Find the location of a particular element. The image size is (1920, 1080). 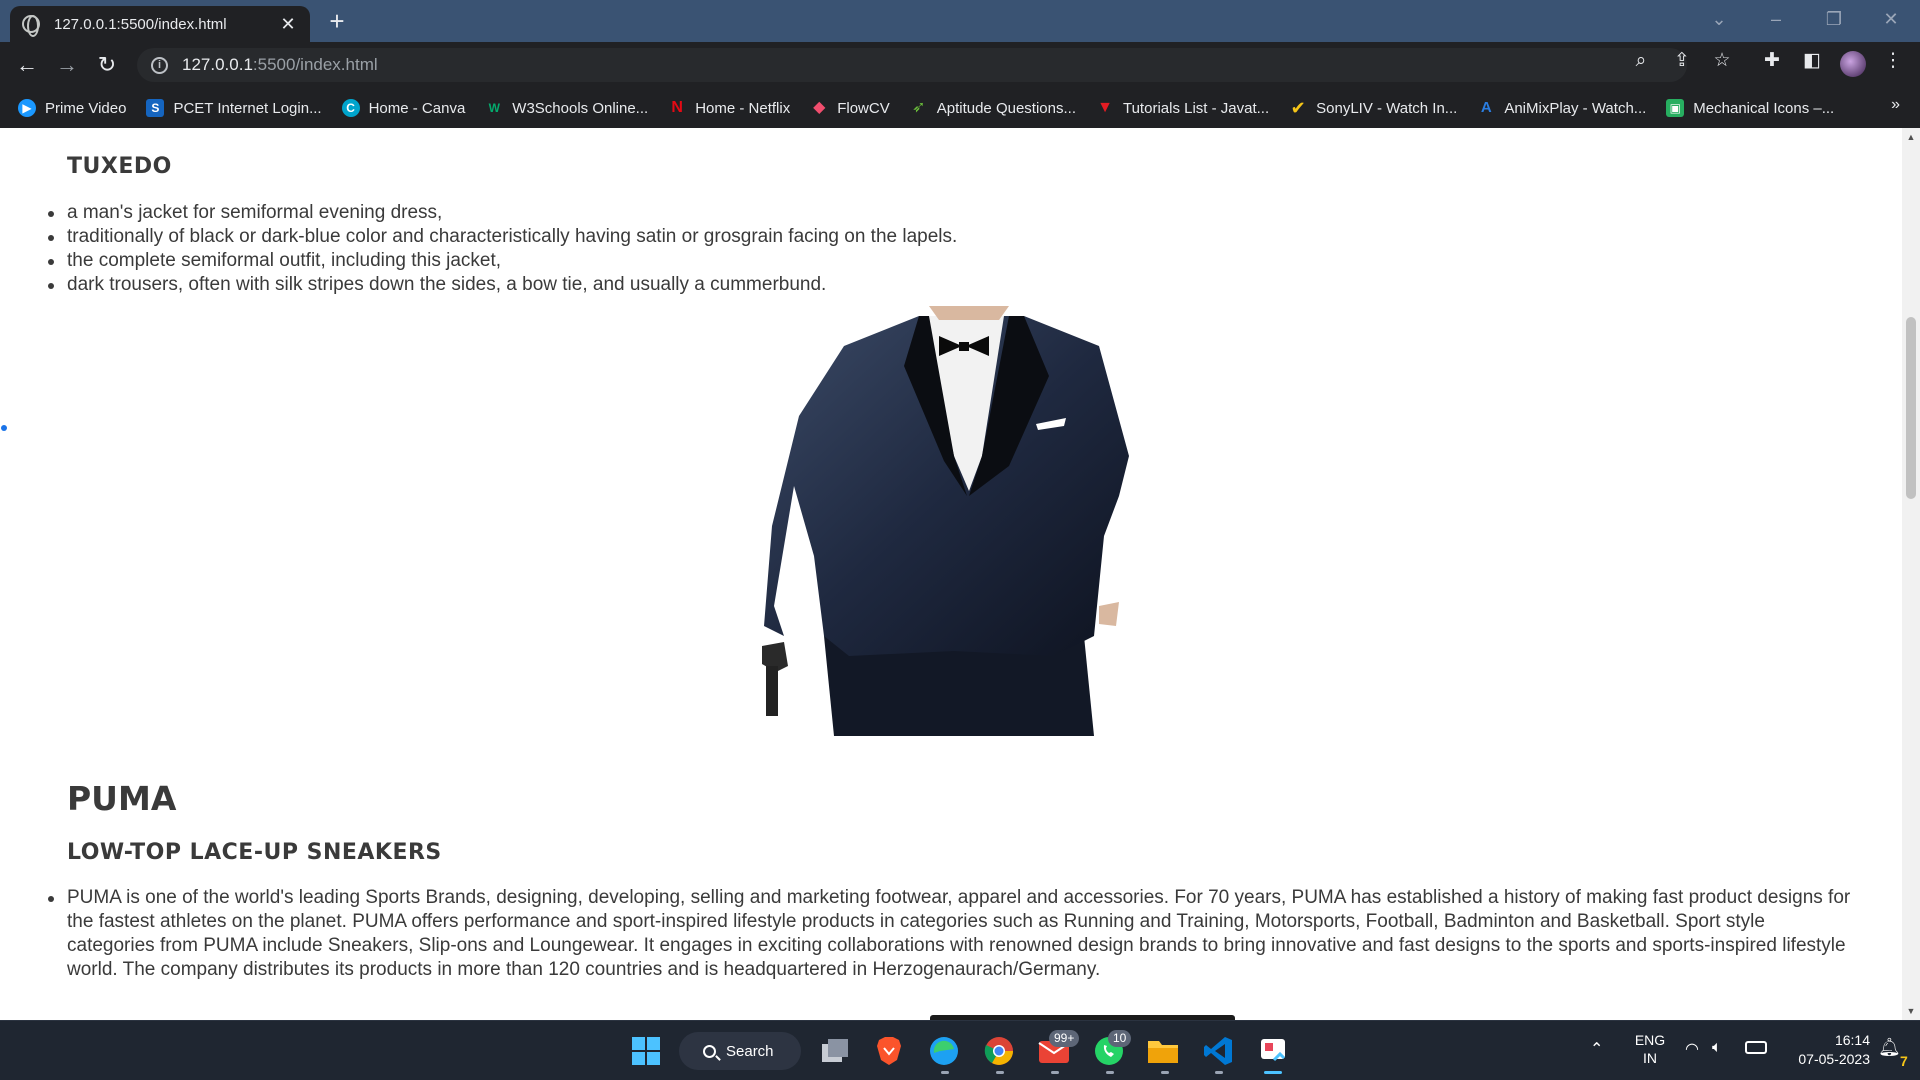

sonyliv-icon: ✔ is located at coordinates (1298, 108).